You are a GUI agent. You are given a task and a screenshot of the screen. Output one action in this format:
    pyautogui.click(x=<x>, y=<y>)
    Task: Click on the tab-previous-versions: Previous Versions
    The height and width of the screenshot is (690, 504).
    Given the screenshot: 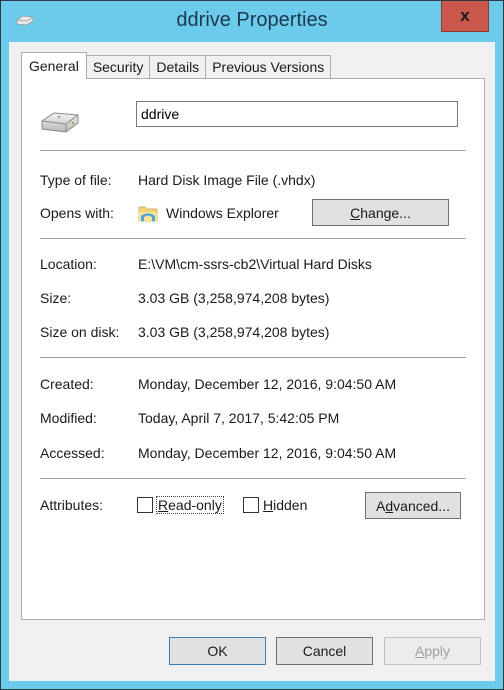 What is the action you would take?
    pyautogui.click(x=268, y=66)
    